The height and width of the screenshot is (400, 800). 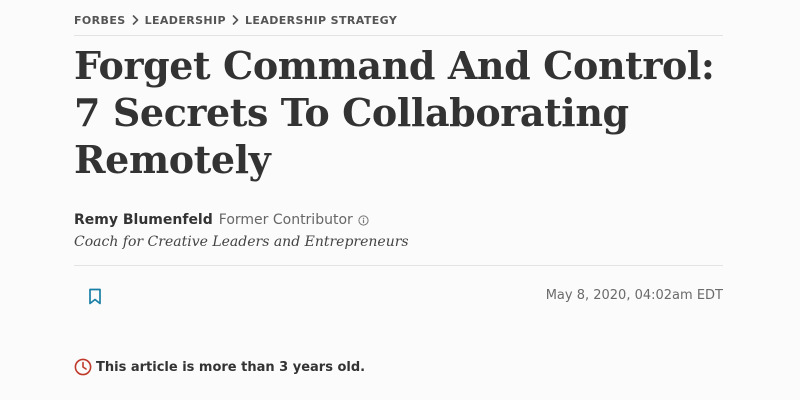 What do you see at coordinates (231, 367) in the screenshot?
I see `age-notice-text: This article is more than 3 years old.` at bounding box center [231, 367].